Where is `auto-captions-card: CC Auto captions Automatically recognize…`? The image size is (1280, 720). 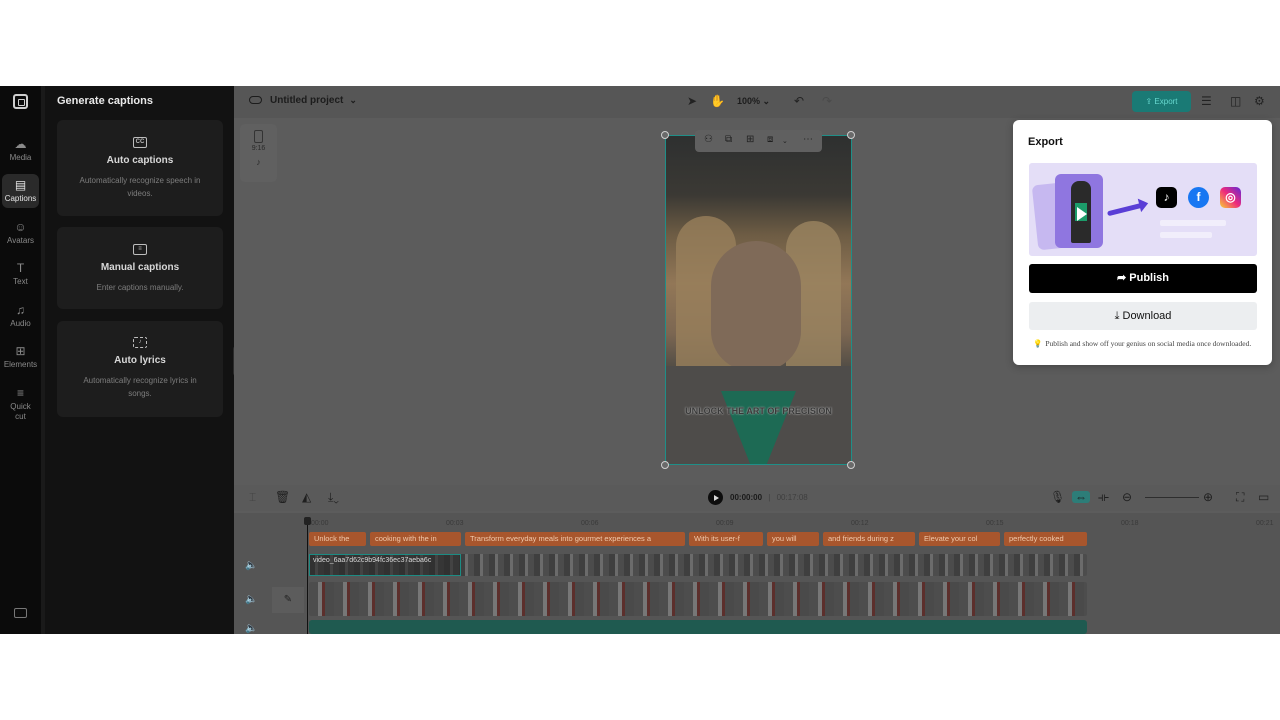 auto-captions-card: CC Auto captions Automatically recognize… is located at coordinates (140, 168).